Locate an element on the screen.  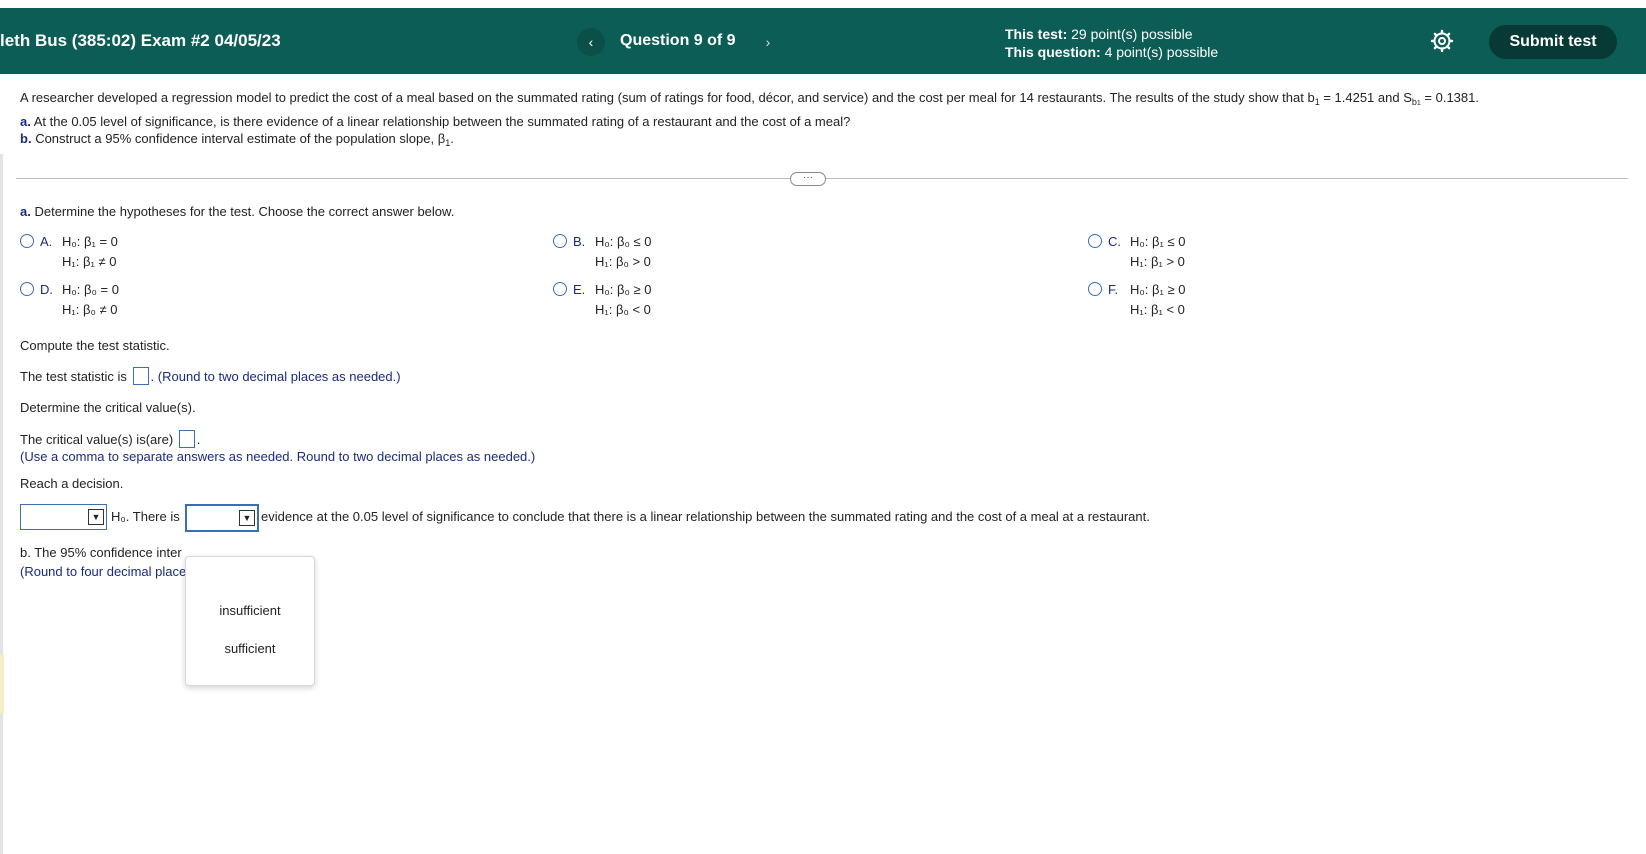
option-f-h1: H₁: β₁ < 0 is located at coordinates (1157, 309).